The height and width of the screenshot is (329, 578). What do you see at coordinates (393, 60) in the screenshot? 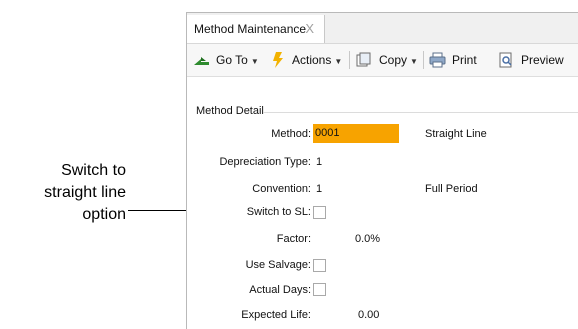
I see `copy-label: Copy` at bounding box center [393, 60].